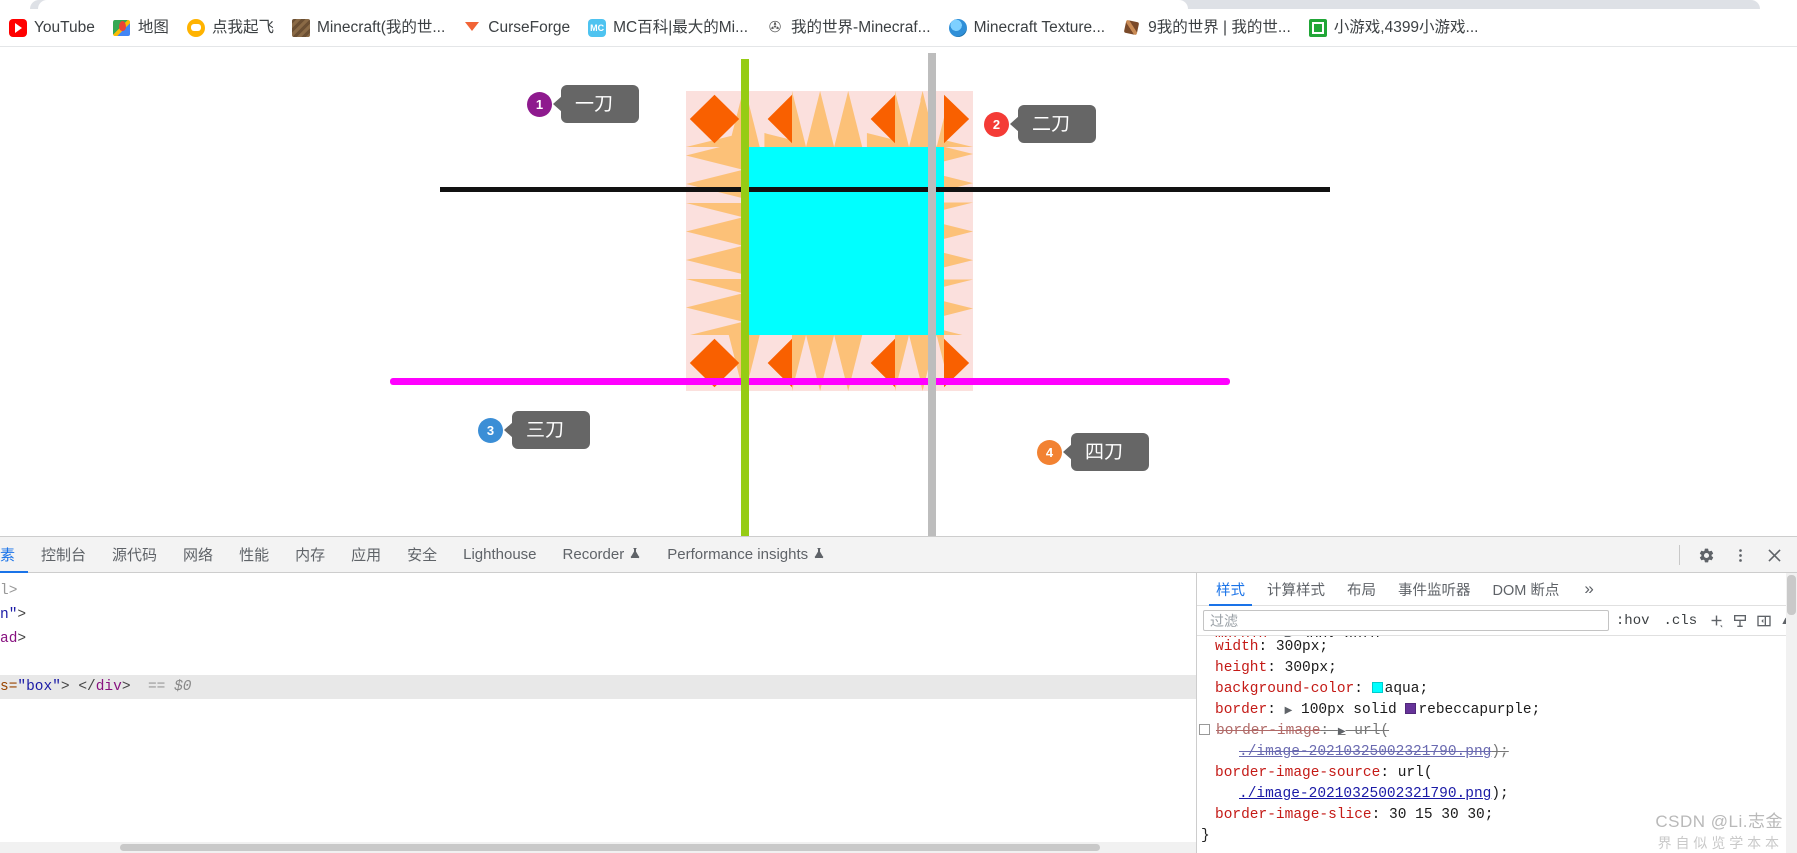 The image size is (1797, 853). Describe the element at coordinates (422, 555) in the screenshot. I see `devtools-tab-8: 安全` at that location.